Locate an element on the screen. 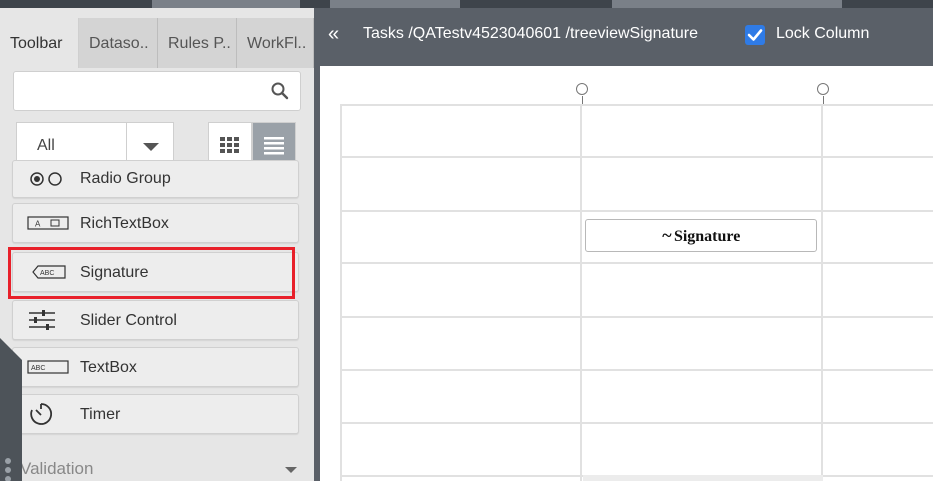 Image resolution: width=933 pixels, height=481 pixels. toolbox-item-richtextbox: A RichTextBox is located at coordinates (155, 223).